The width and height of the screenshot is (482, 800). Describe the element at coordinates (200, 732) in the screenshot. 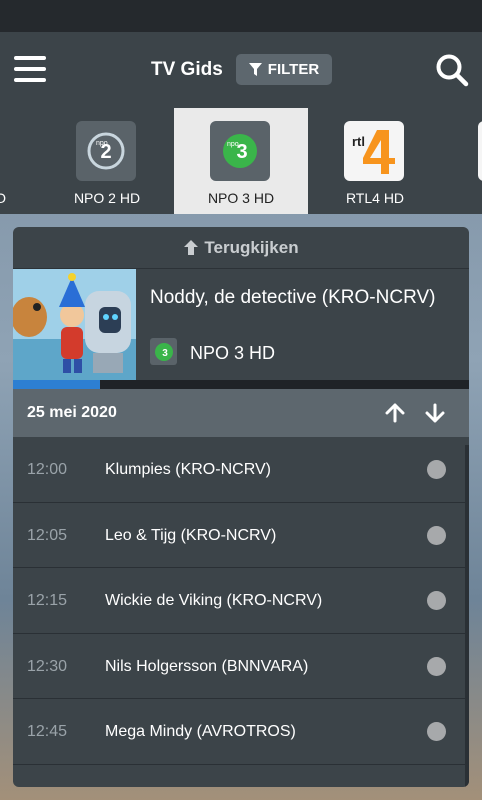

I see `program-title: Mega Mindy (AVROTROS)` at that location.